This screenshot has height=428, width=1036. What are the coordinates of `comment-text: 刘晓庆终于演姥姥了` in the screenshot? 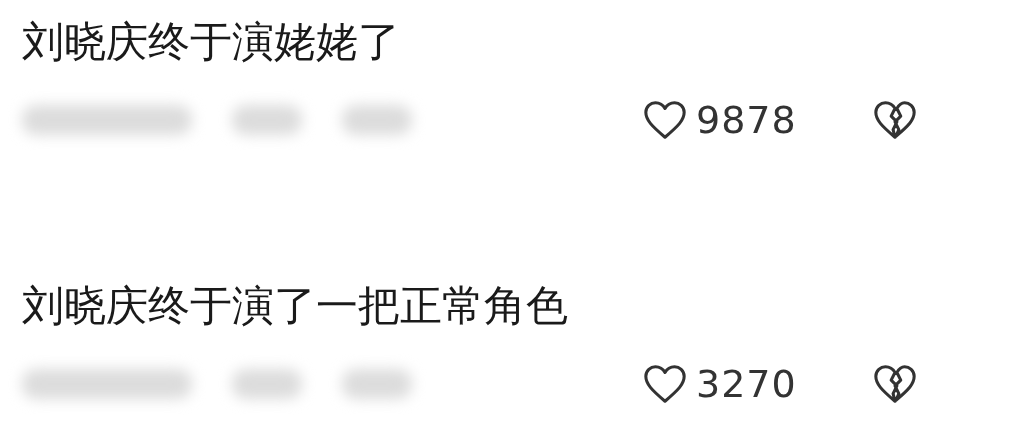 It's located at (211, 42).